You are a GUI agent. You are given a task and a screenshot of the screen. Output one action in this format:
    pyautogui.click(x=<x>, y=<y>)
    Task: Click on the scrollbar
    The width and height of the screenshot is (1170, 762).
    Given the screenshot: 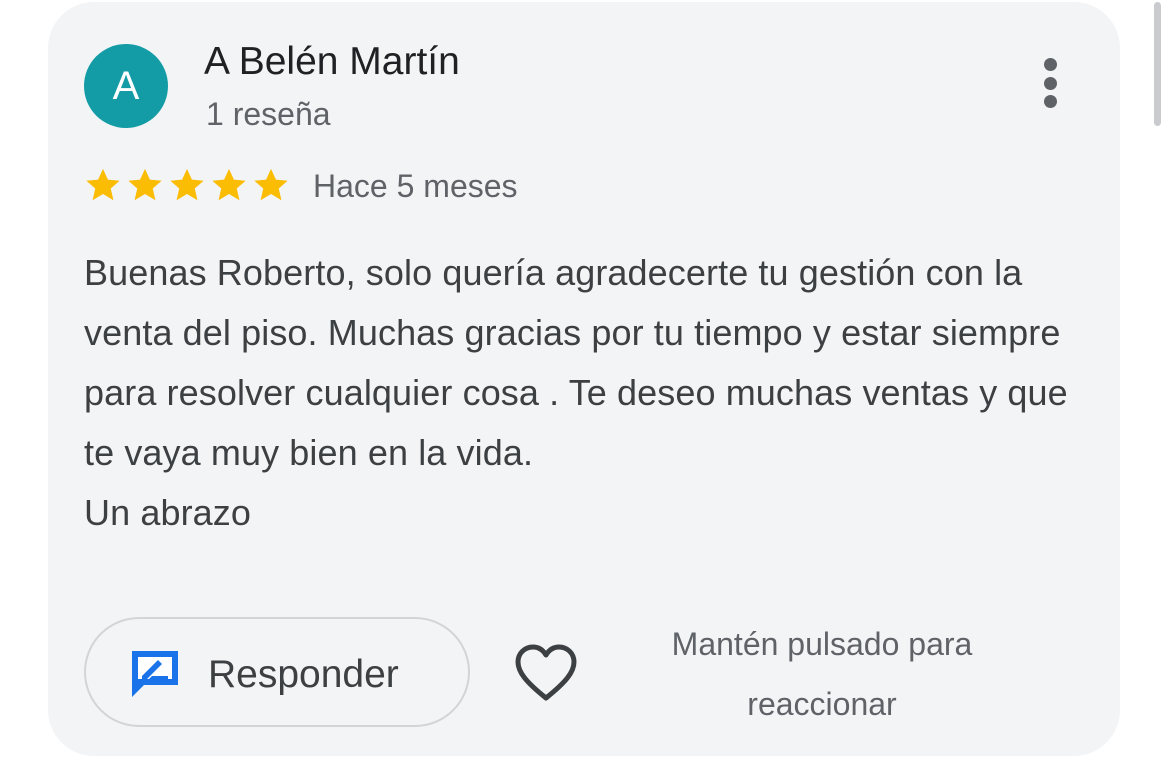 What is the action you would take?
    pyautogui.click(x=1157, y=64)
    